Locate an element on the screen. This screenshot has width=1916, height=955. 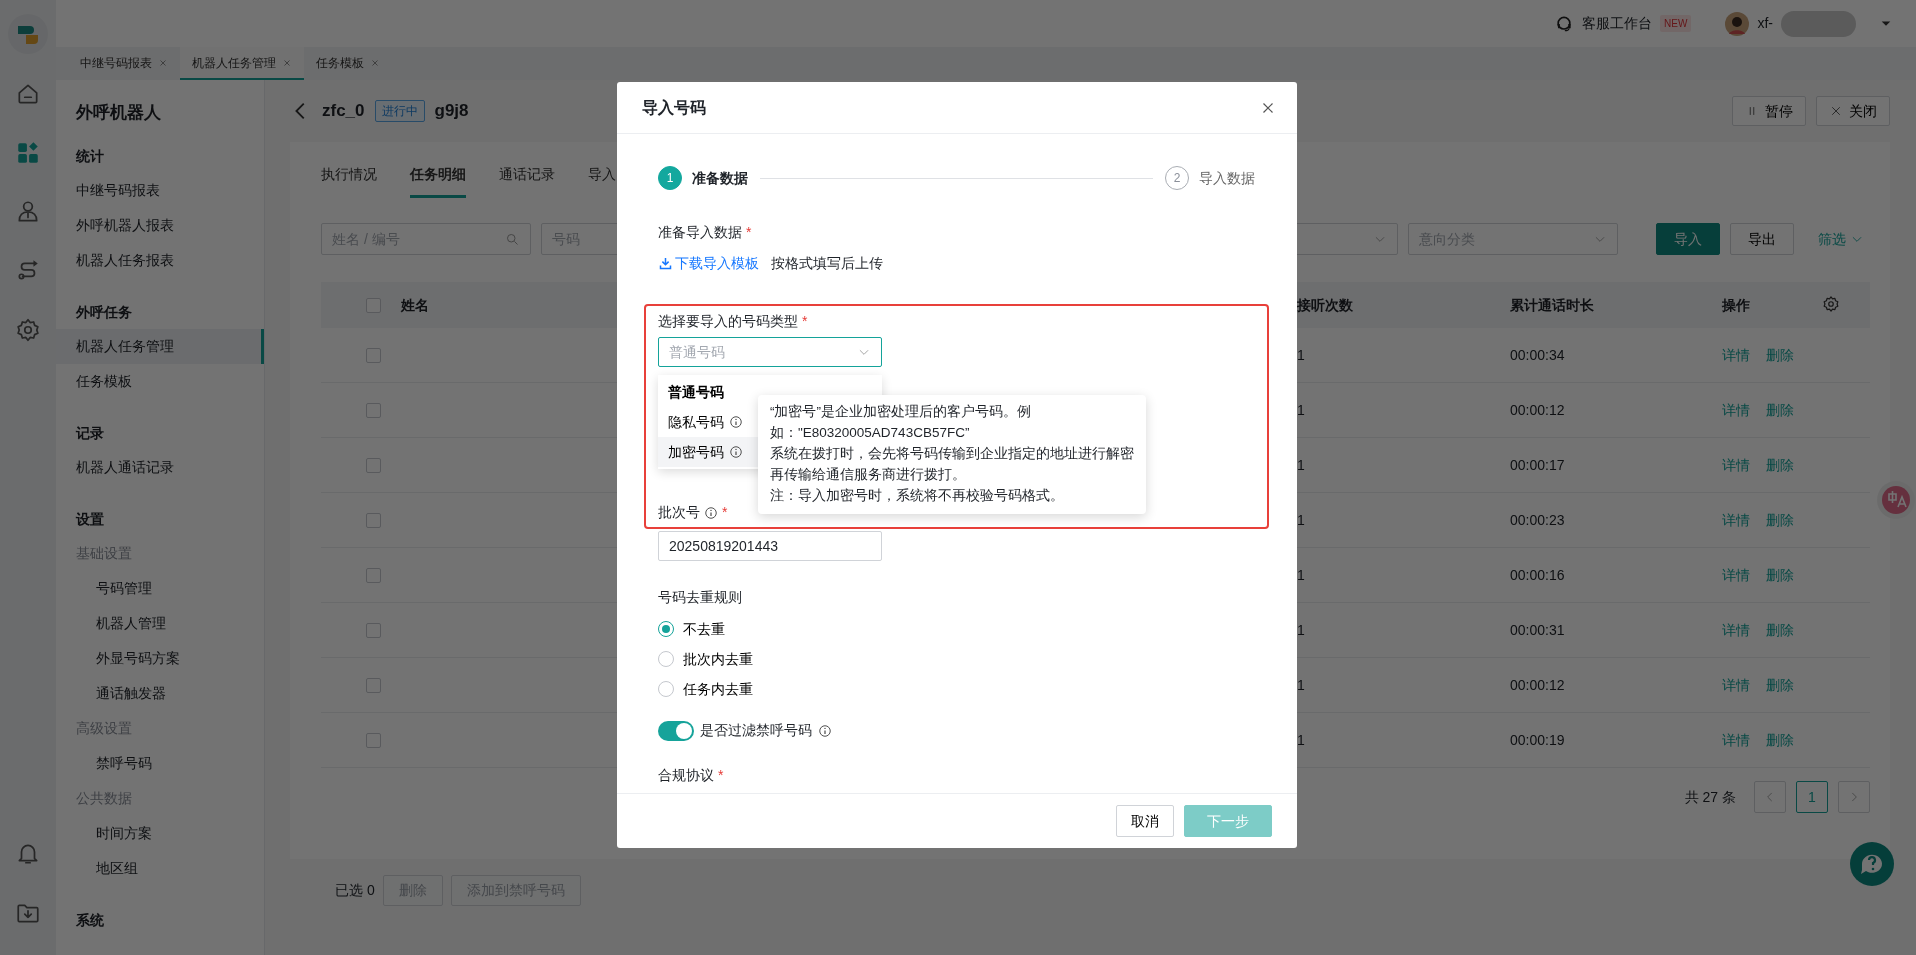
tooltip-text: 如："E80320005AD743CB57FC” is located at coordinates (870, 433).